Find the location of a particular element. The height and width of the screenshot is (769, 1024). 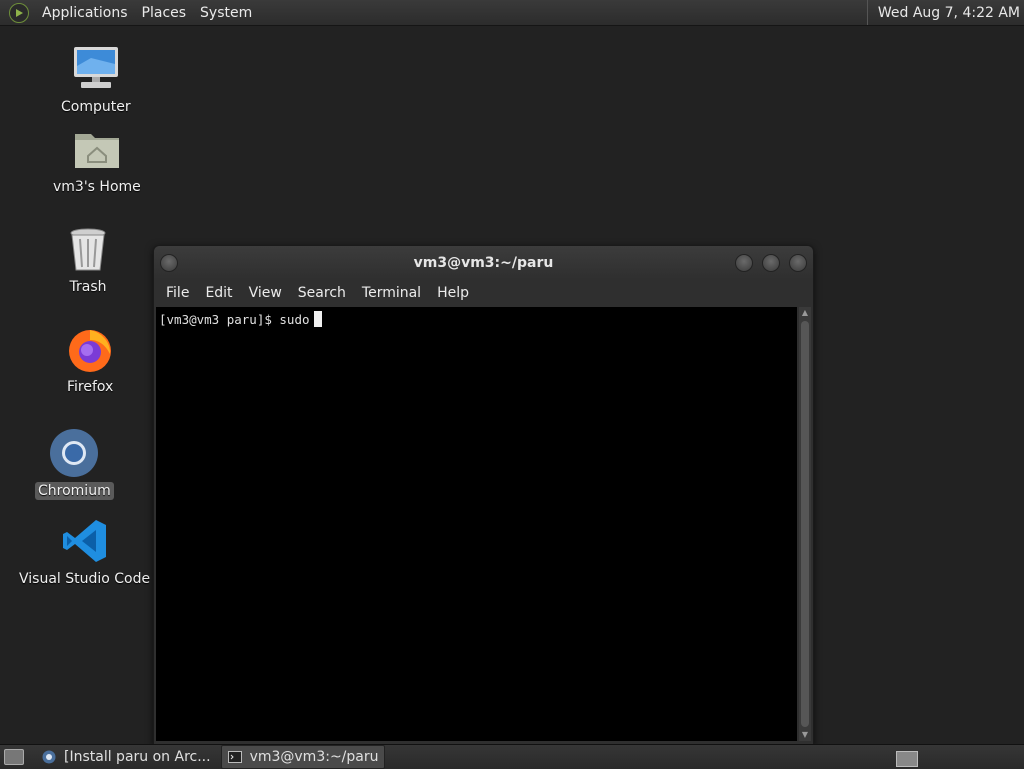

gnome-foot-icon is located at coordinates (19, 12).